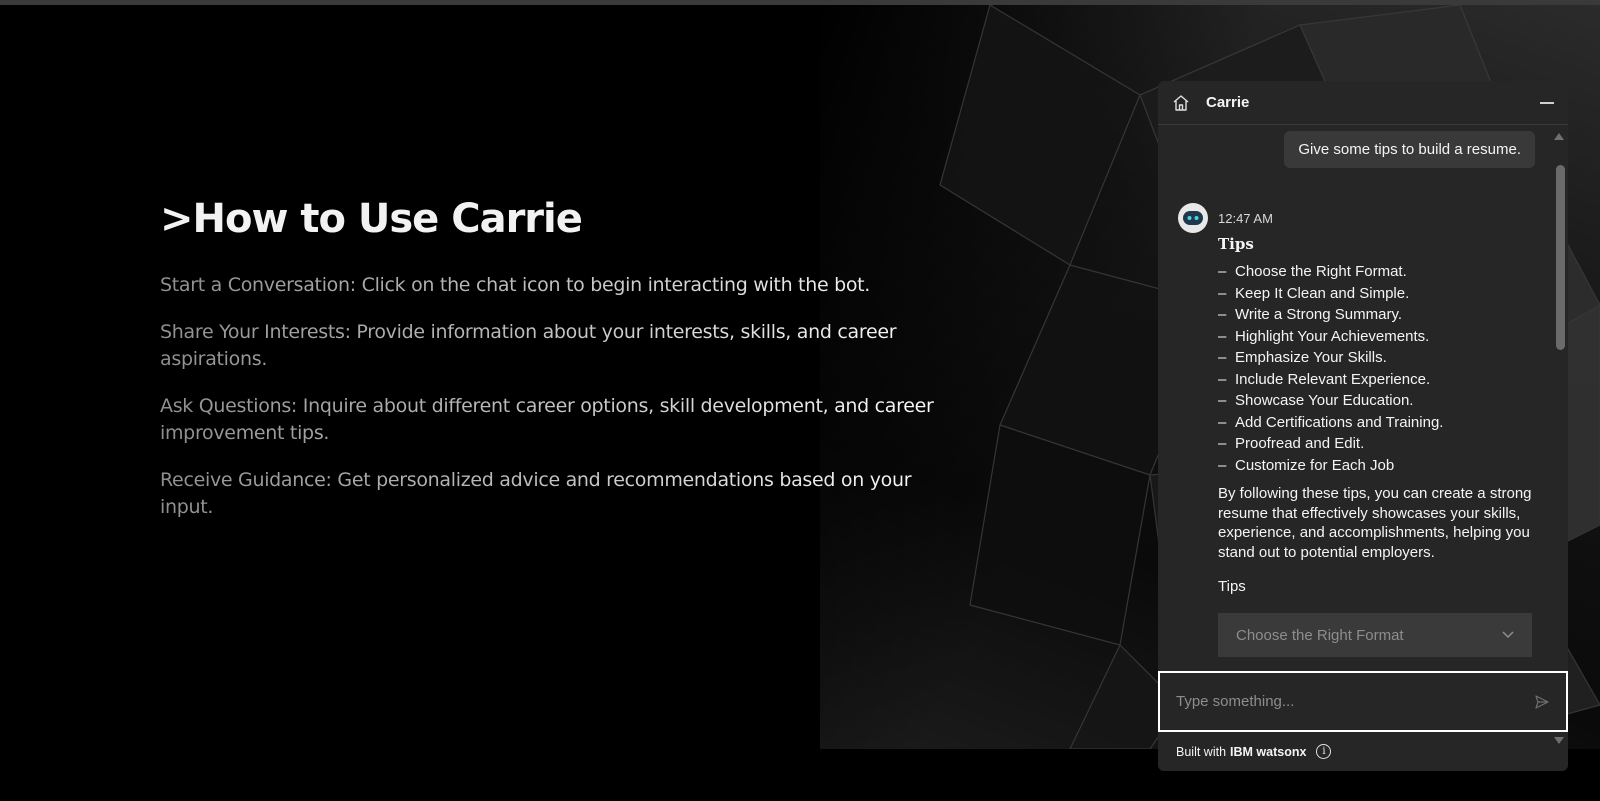 The height and width of the screenshot is (801, 1600). I want to click on instruction-label: Share Your Interests:, so click(255, 332).